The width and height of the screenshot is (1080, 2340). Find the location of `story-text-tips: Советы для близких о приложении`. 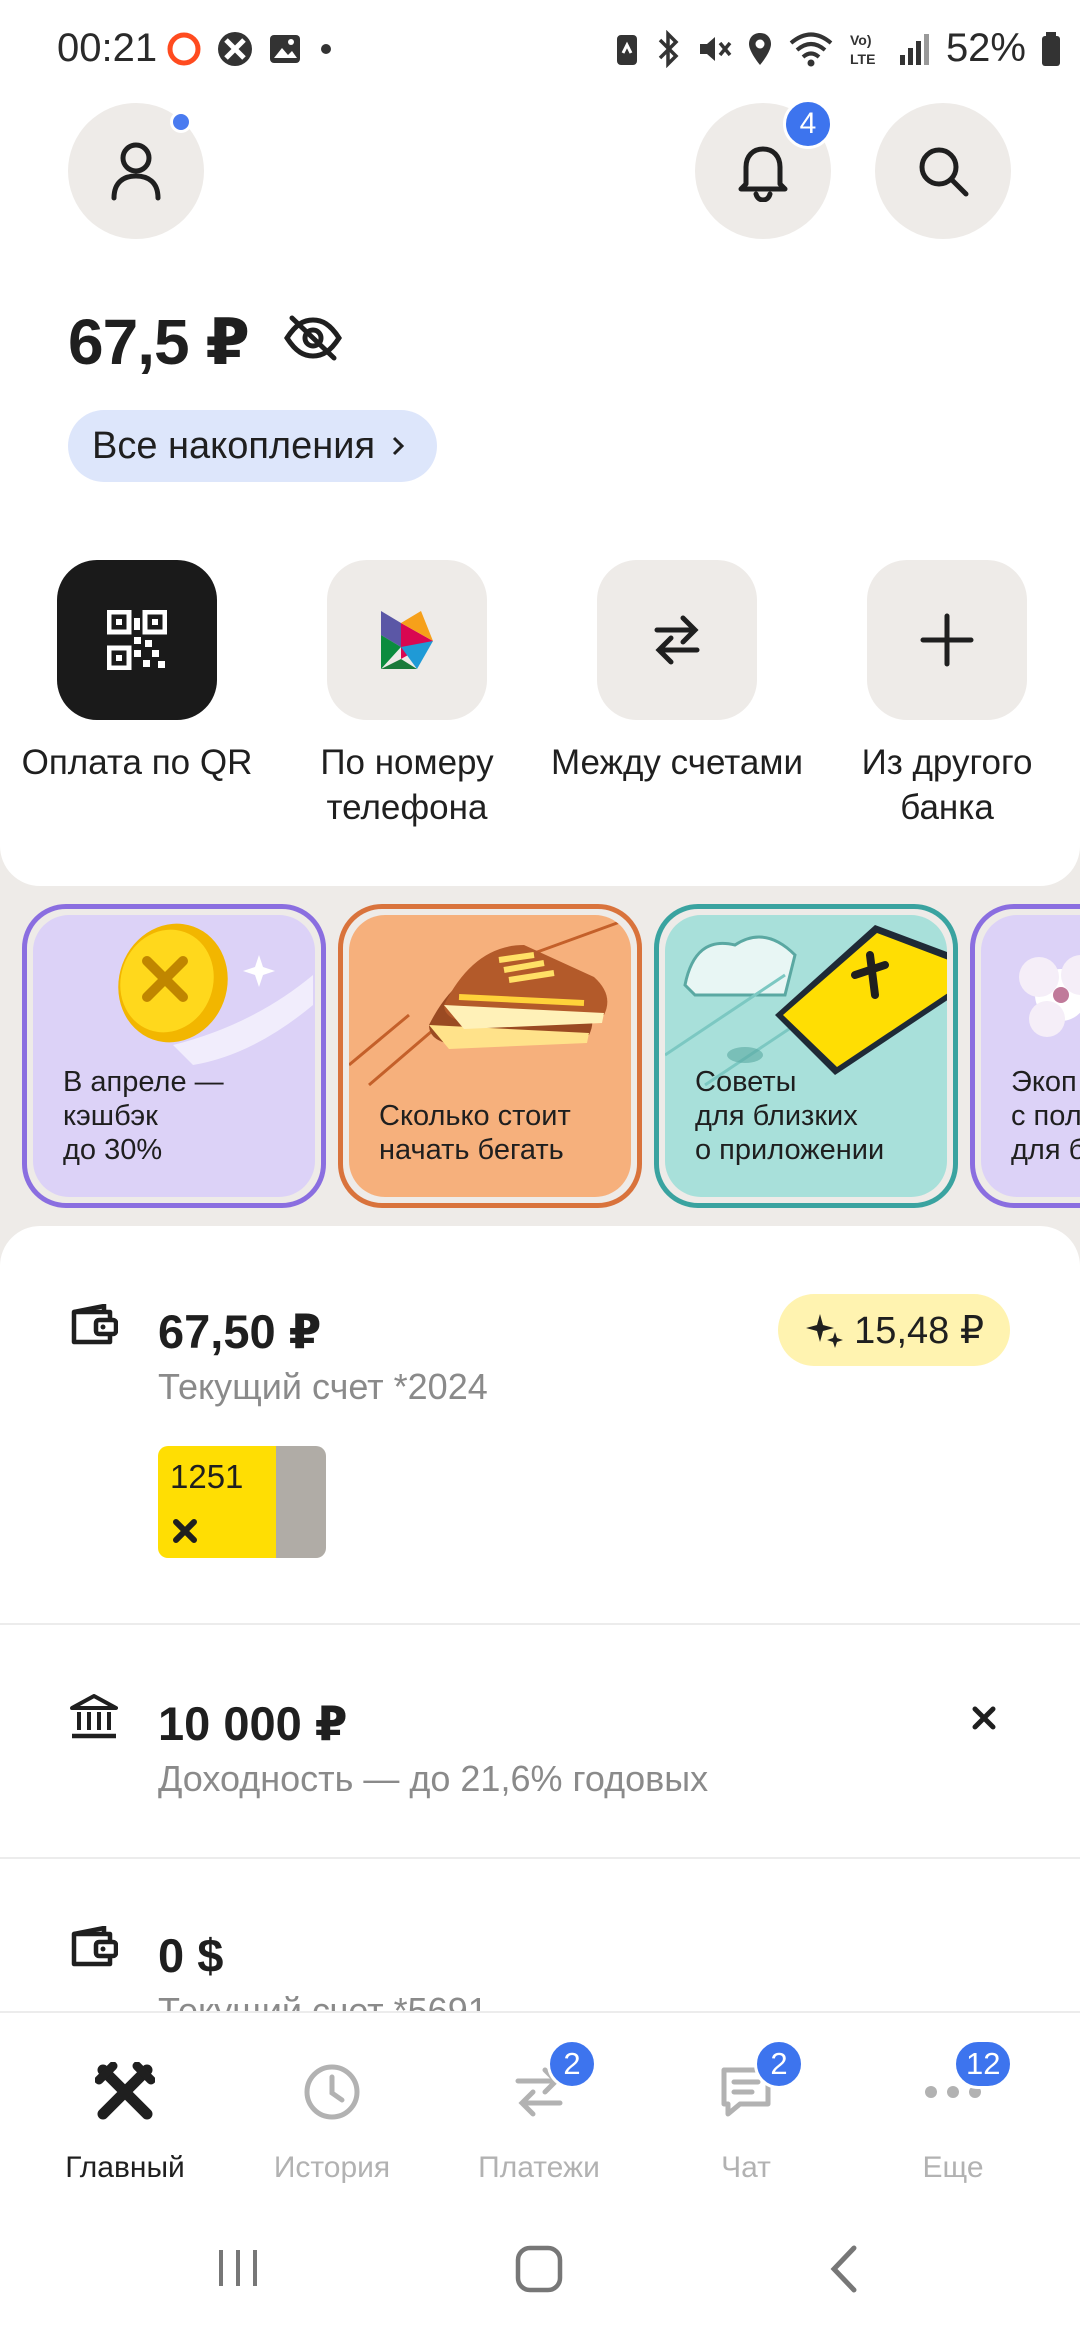

story-text-tips: Советы для близких о приложении is located at coordinates (790, 1116).